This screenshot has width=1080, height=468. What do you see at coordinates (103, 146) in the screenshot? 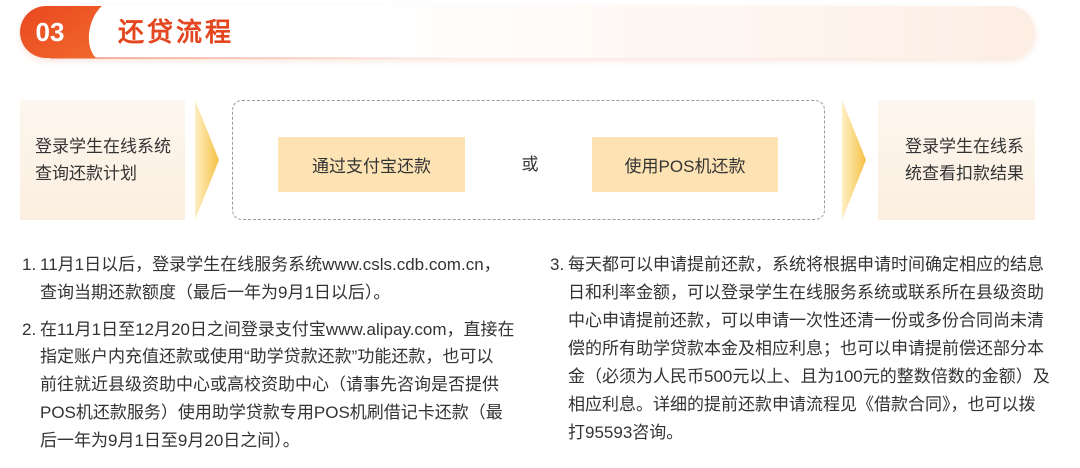
I see `step-start-line: 登录学生在线系统` at bounding box center [103, 146].